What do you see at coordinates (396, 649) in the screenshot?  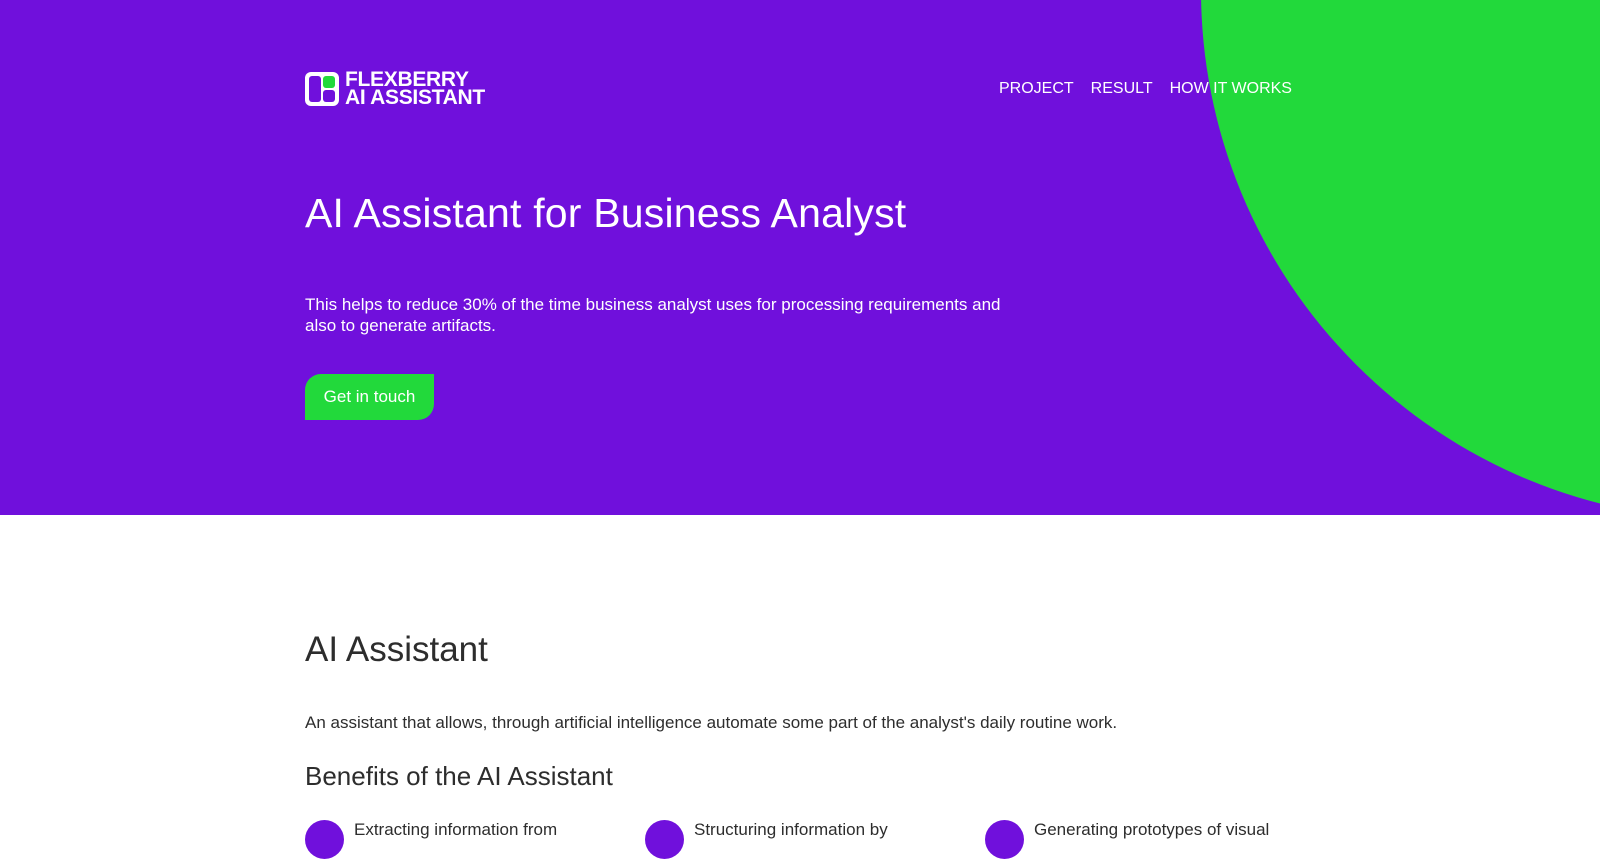 I see `about-title: AI Assistant` at bounding box center [396, 649].